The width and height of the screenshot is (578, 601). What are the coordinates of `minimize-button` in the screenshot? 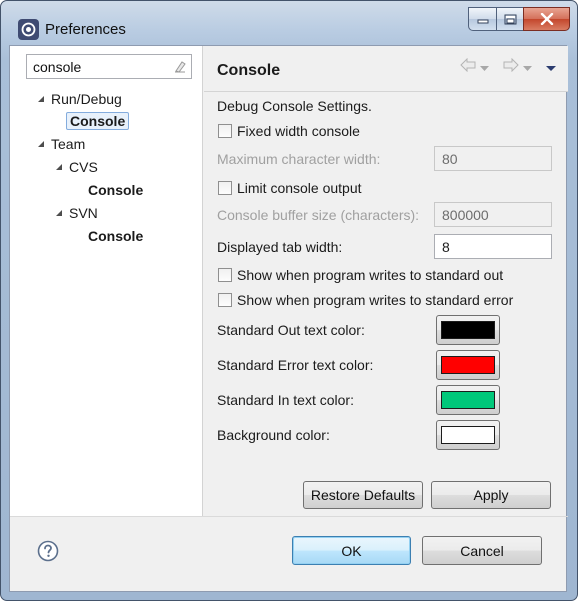 It's located at (482, 19).